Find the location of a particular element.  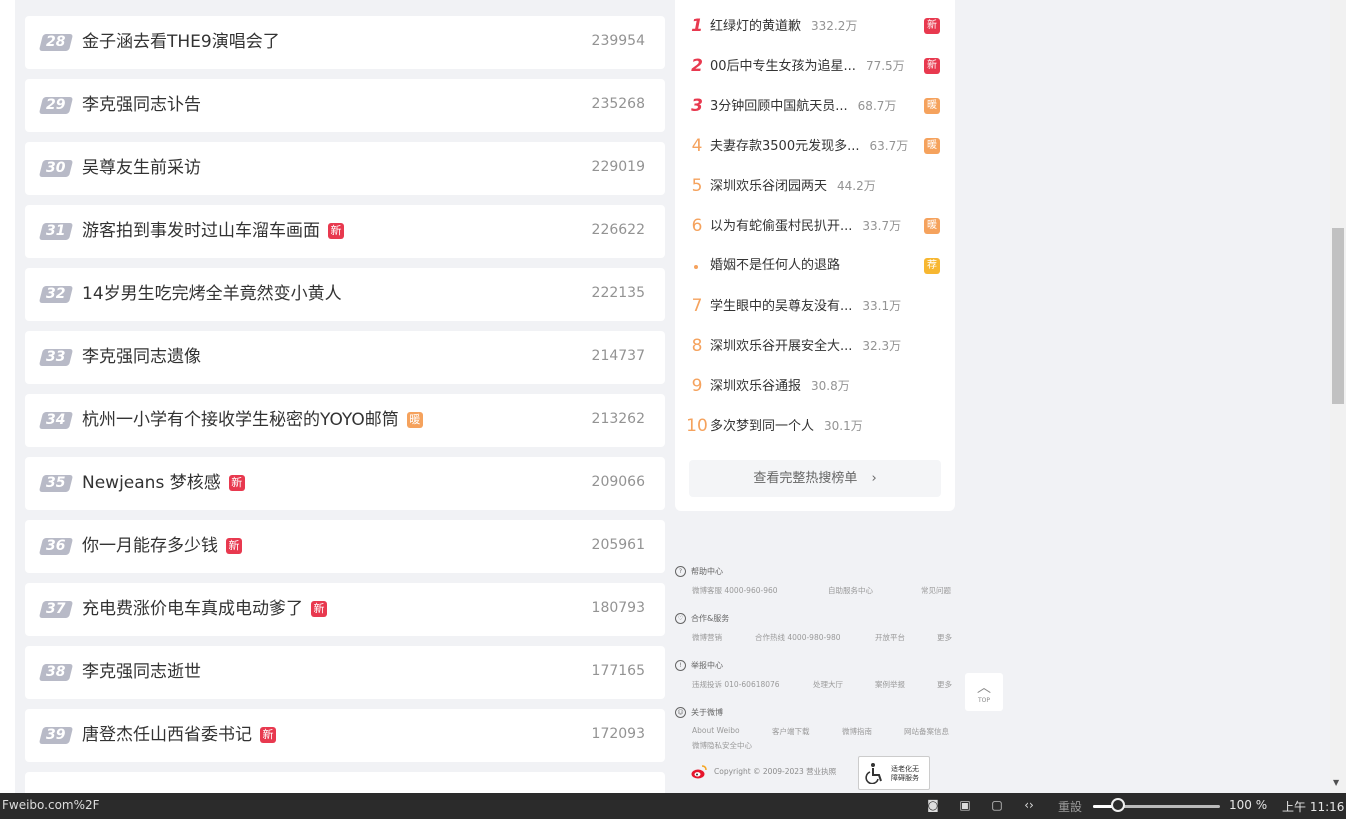

side-hot-link: 以为有蛇偷蛋村民扒开... 33.7万 is located at coordinates (805, 226).